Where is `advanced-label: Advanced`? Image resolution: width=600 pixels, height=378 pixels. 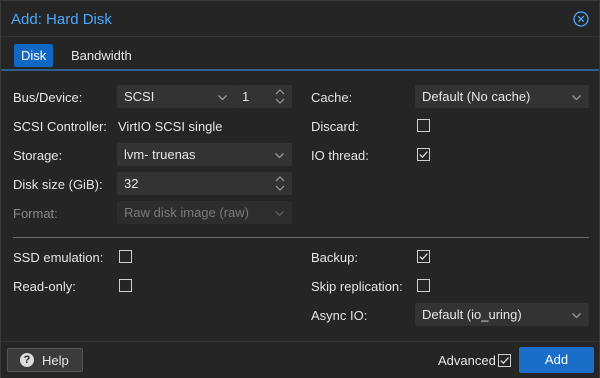
advanced-label: Advanced is located at coordinates (467, 360).